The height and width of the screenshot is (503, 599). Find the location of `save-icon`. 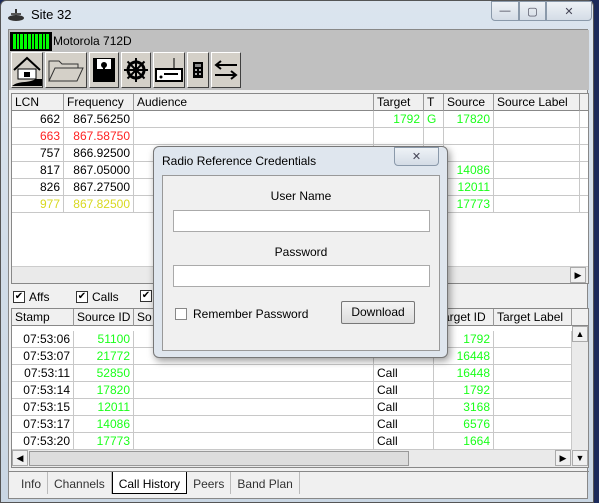

save-icon is located at coordinates (104, 70).